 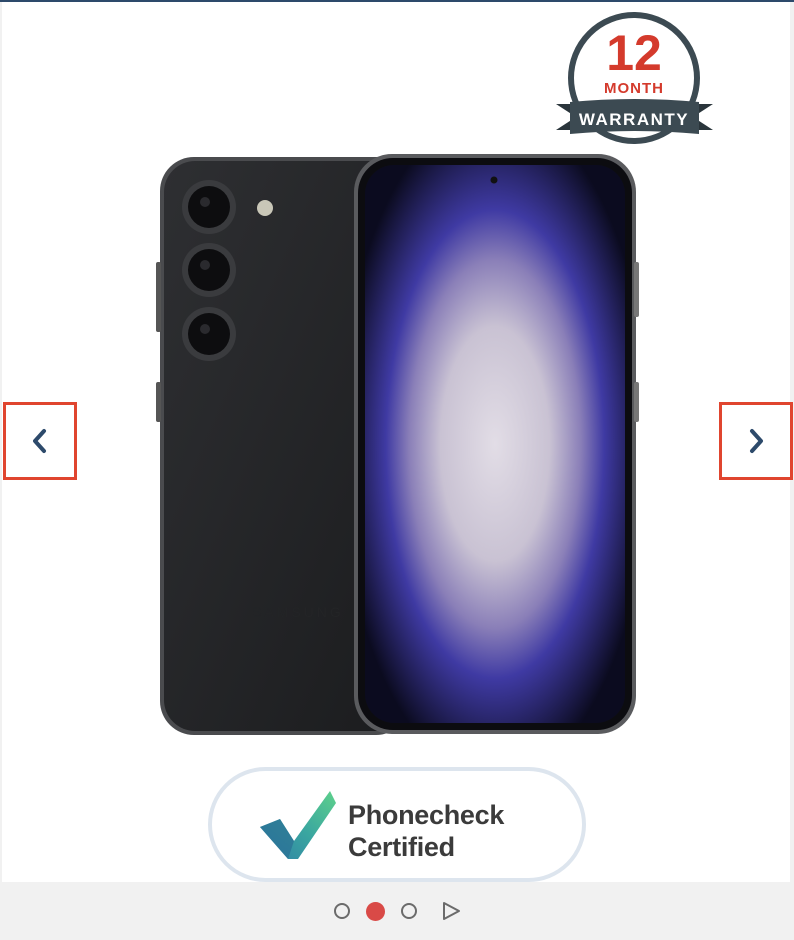 I want to click on flash-icon, so click(x=265, y=208).